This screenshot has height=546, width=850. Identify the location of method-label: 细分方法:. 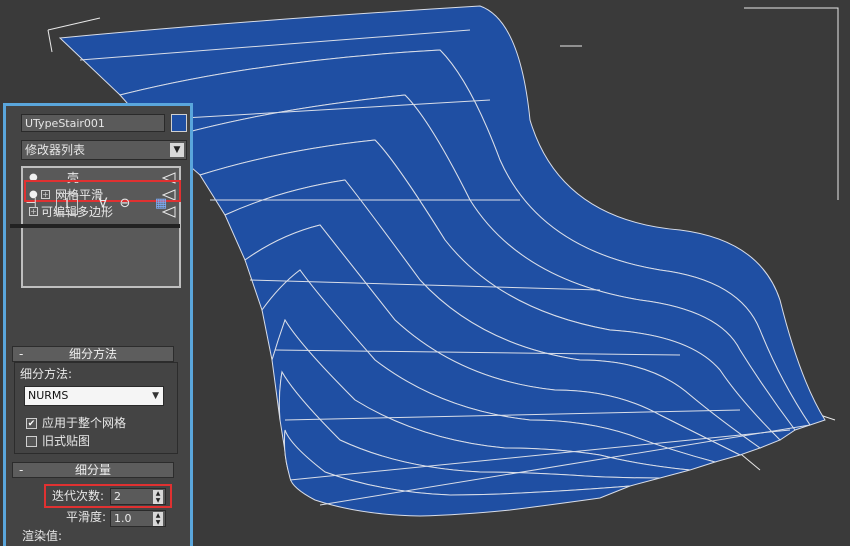
(46, 374).